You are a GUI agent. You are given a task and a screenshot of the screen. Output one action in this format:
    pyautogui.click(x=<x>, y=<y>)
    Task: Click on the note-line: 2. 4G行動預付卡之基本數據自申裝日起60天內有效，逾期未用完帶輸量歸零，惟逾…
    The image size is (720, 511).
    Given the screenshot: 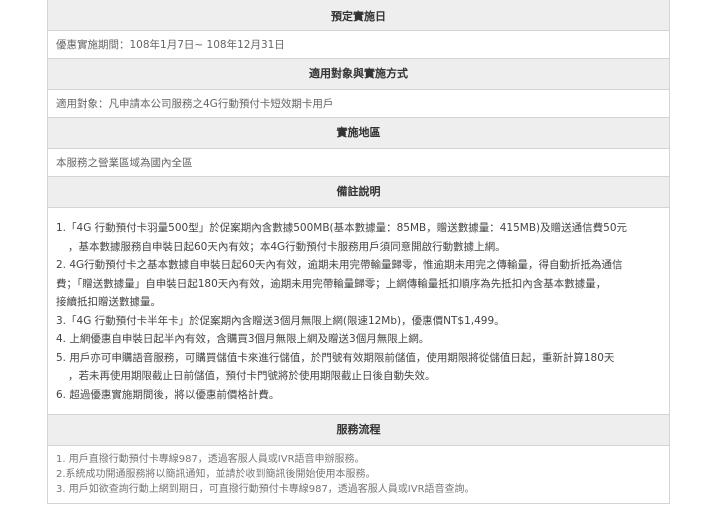 What is the action you would take?
    pyautogui.click(x=339, y=265)
    